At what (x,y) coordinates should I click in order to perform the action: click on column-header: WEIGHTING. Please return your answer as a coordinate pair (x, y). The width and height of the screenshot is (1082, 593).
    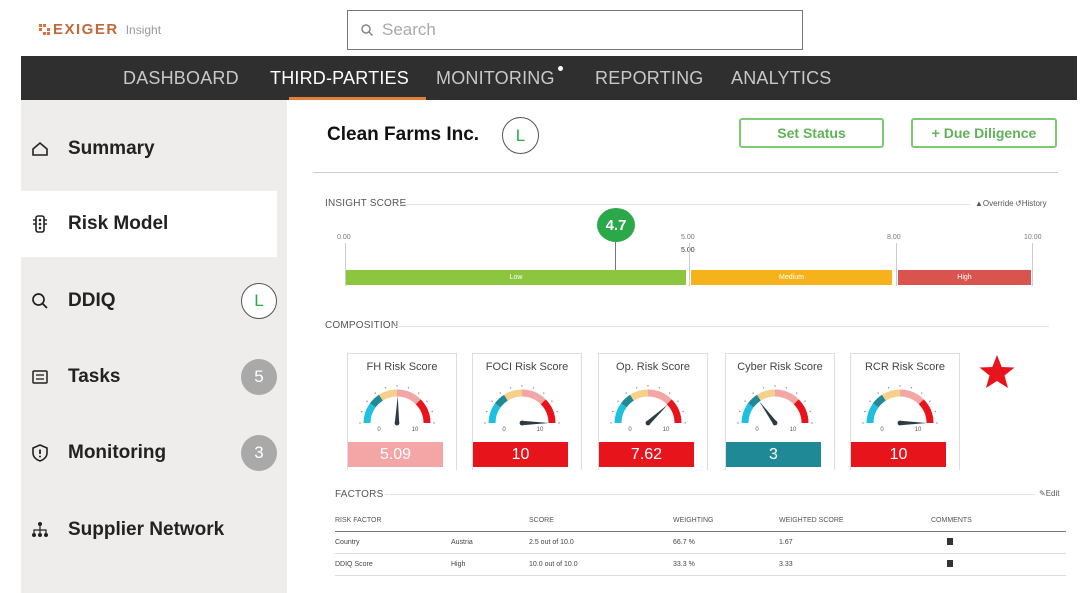
    Looking at the image, I should click on (726, 521).